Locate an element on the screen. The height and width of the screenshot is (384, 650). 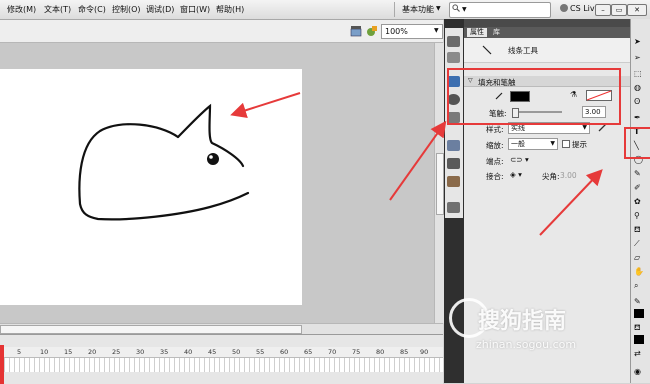
watermark-url: zhinan.sogou.com is located at coordinates (526, 344).